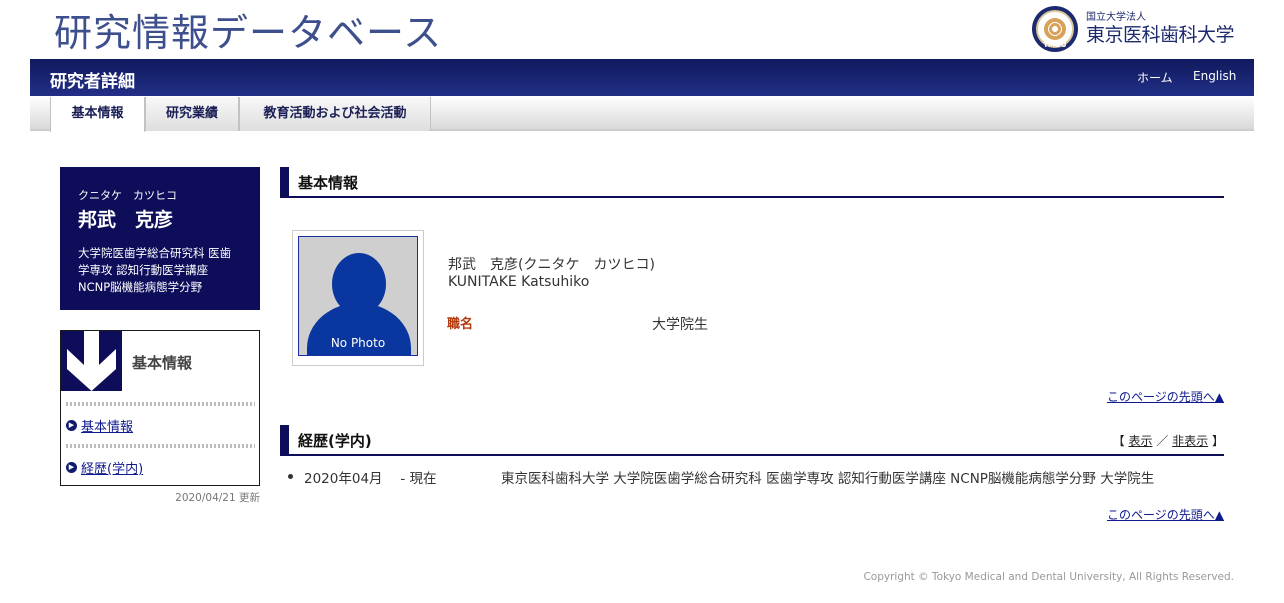 This screenshot has height=603, width=1284. I want to click on career-section-header: 経歴(学内) 【 表示 ／ 非表示 】, so click(752, 440).